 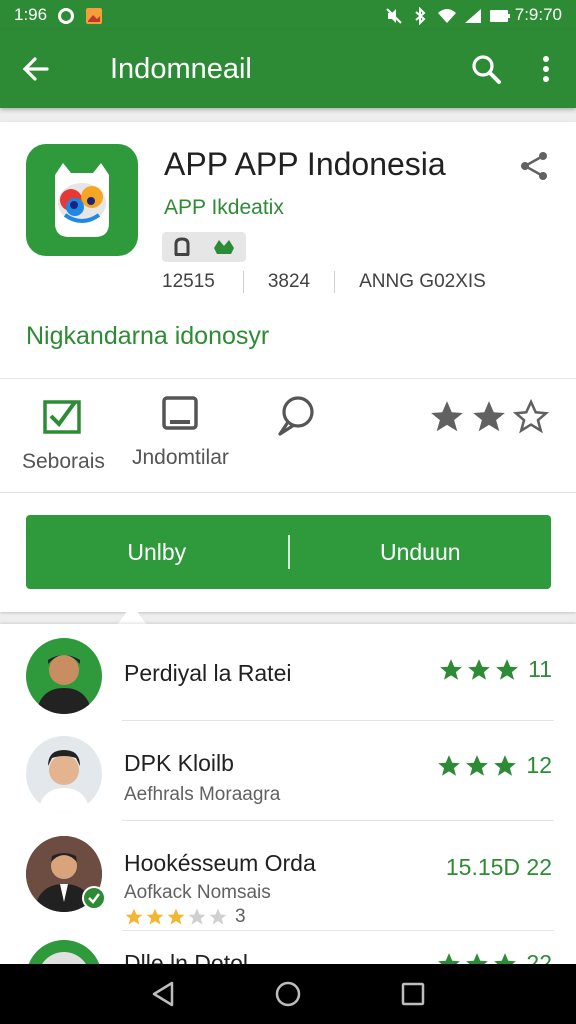 I want to click on list-item: DPK Kloilb Aefhrals Moraagra 12, so click(x=288, y=786).